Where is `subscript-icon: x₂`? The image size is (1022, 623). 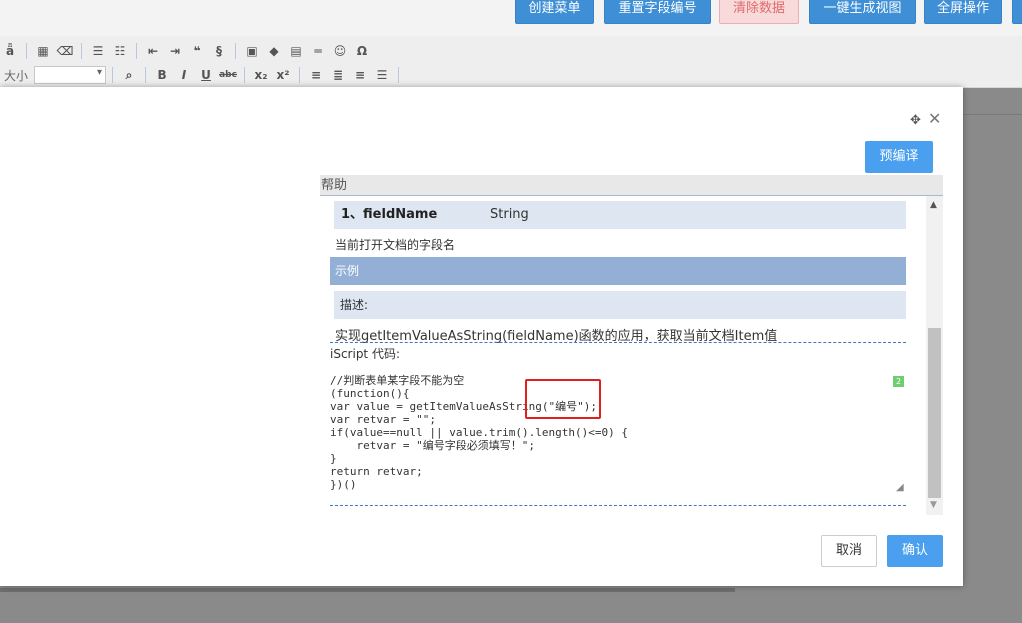 subscript-icon: x₂ is located at coordinates (261, 75).